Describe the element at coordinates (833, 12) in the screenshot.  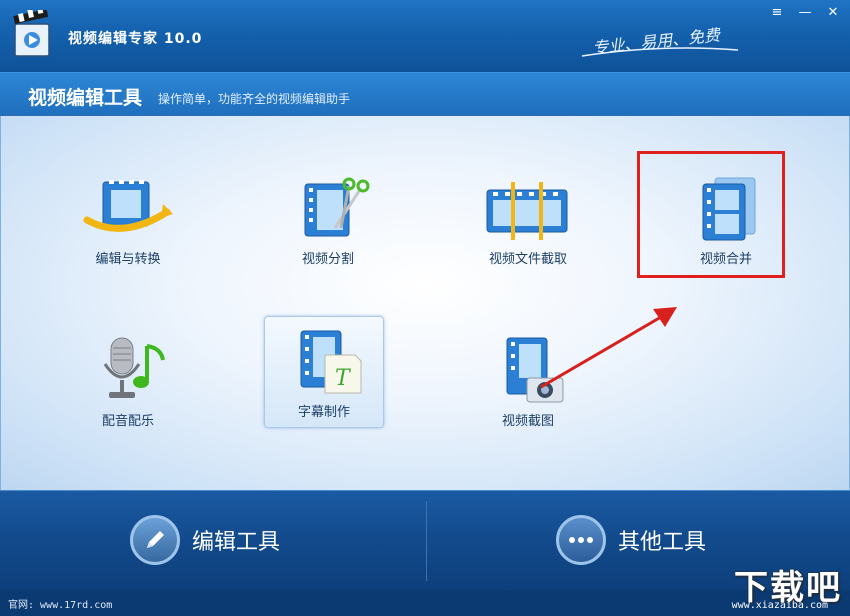
I see `close-button: ✕` at that location.